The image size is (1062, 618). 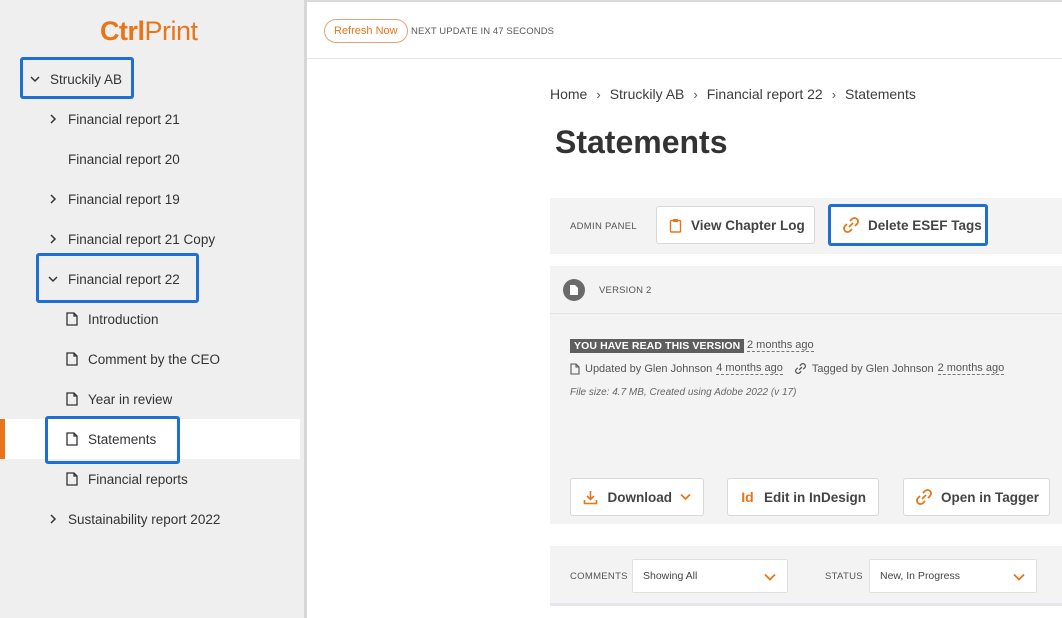 What do you see at coordinates (872, 368) in the screenshot?
I see `tagged-by-text: Tagged by Glen Johnson` at bounding box center [872, 368].